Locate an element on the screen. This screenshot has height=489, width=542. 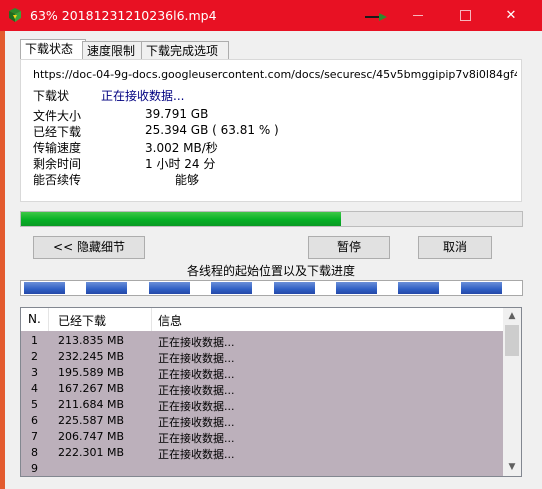
download-progress-bar is located at coordinates (271, 219).